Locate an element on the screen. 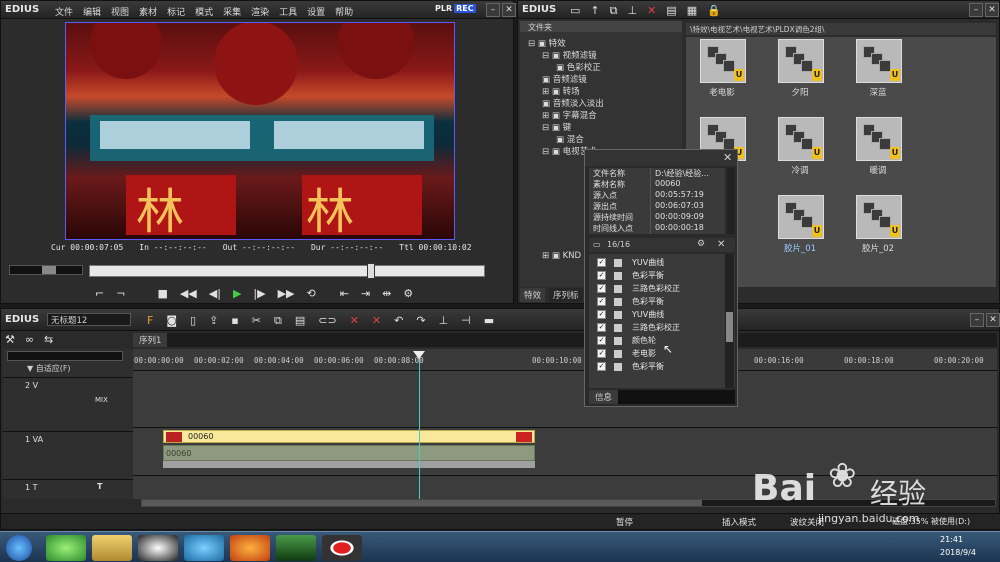 This screenshot has width=1000, height=562. apply-icon: ⊥ is located at coordinates (632, 11).